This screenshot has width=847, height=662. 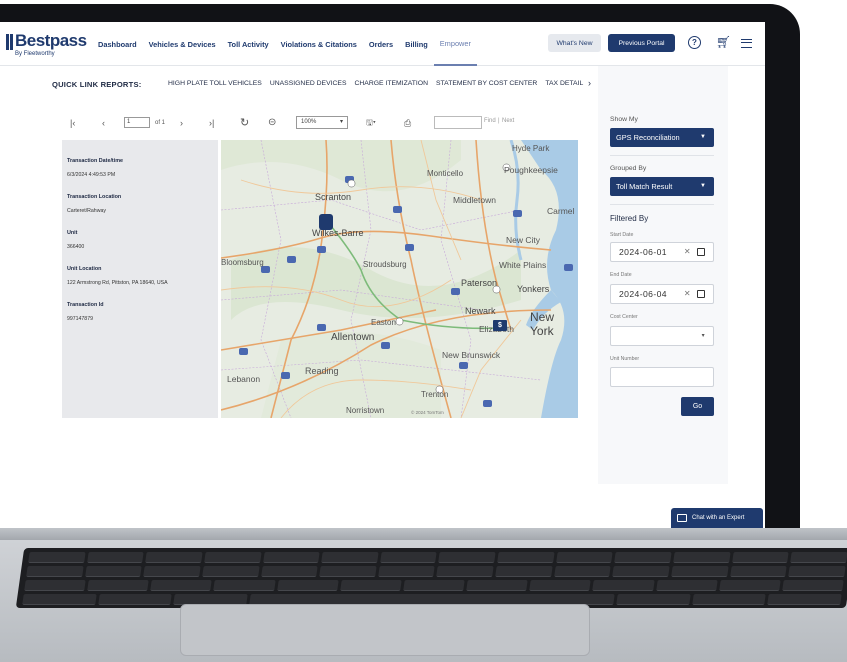 What do you see at coordinates (385, 264) in the screenshot?
I see `map-label: Stroudsburg` at bounding box center [385, 264].